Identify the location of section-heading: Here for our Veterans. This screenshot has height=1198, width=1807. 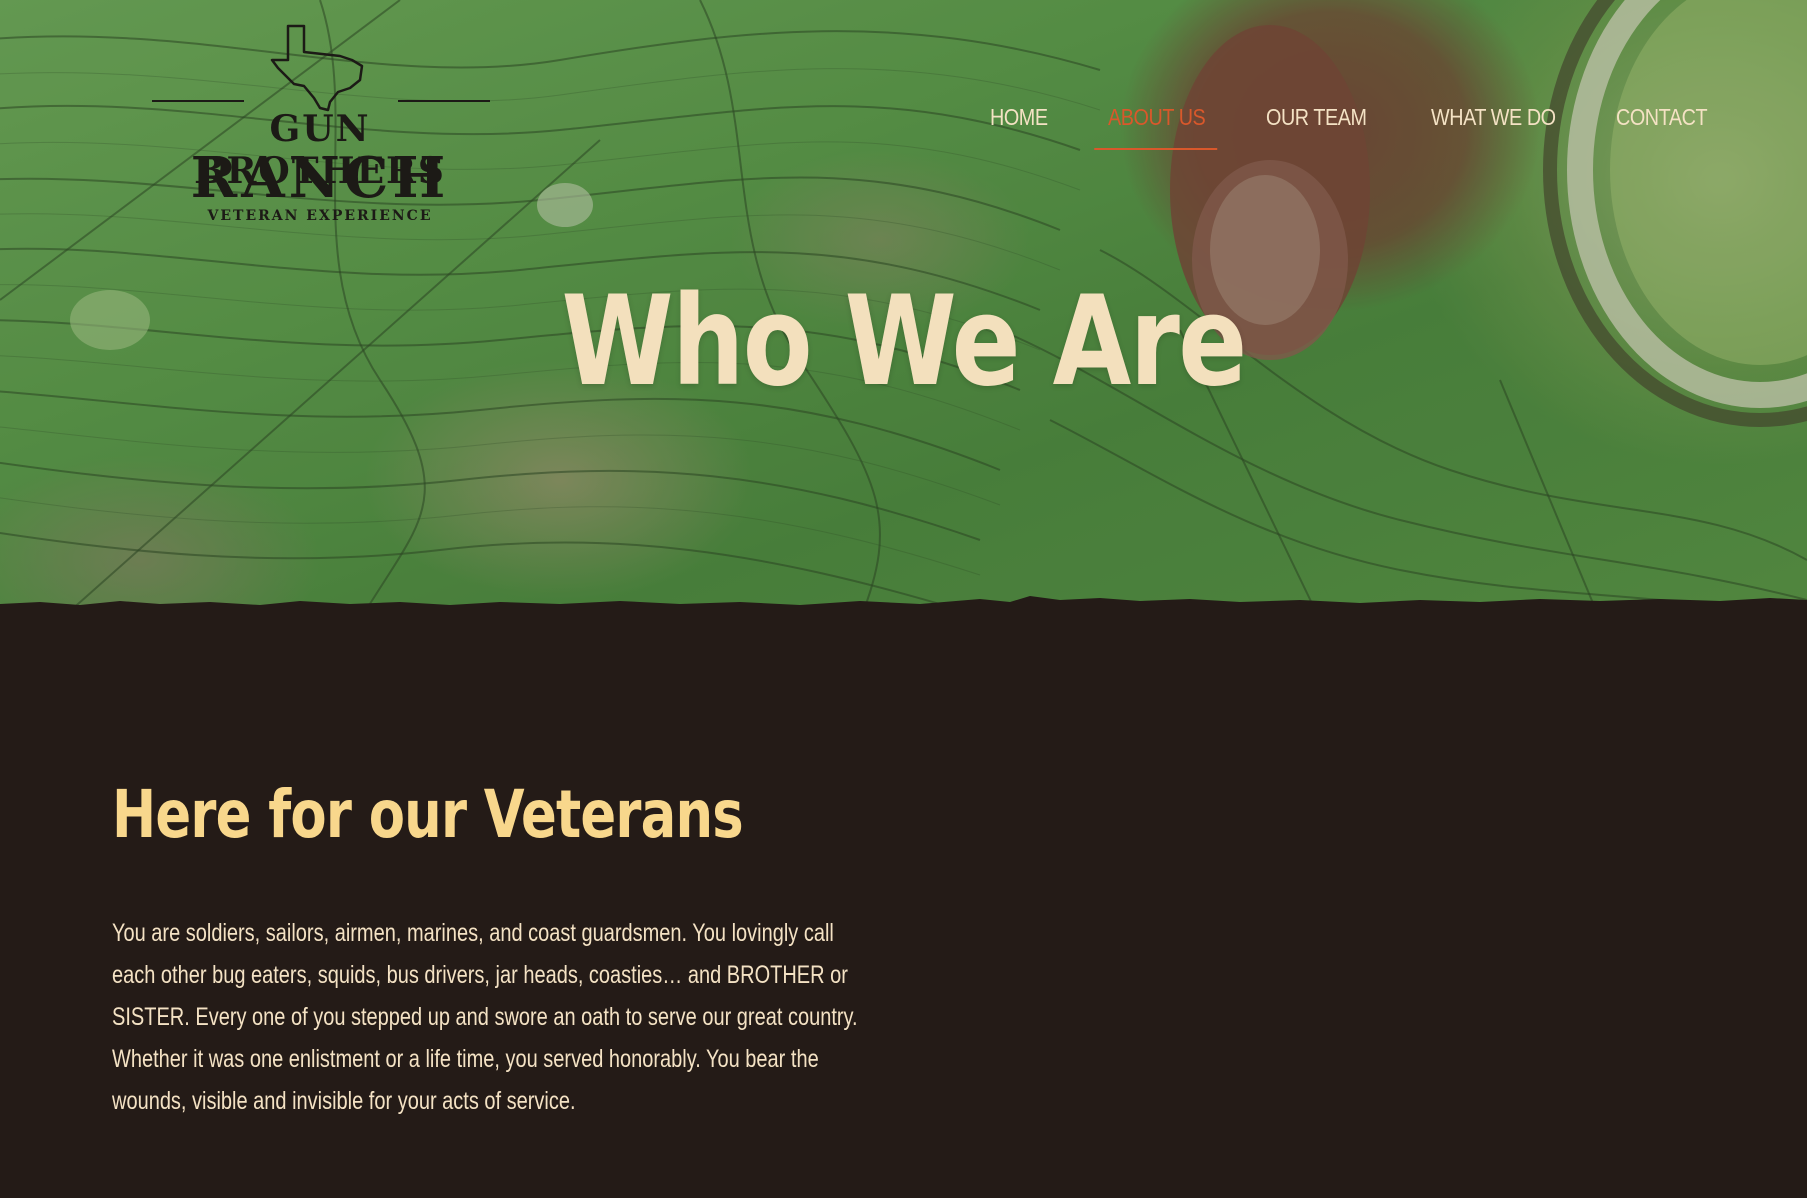
(428, 814).